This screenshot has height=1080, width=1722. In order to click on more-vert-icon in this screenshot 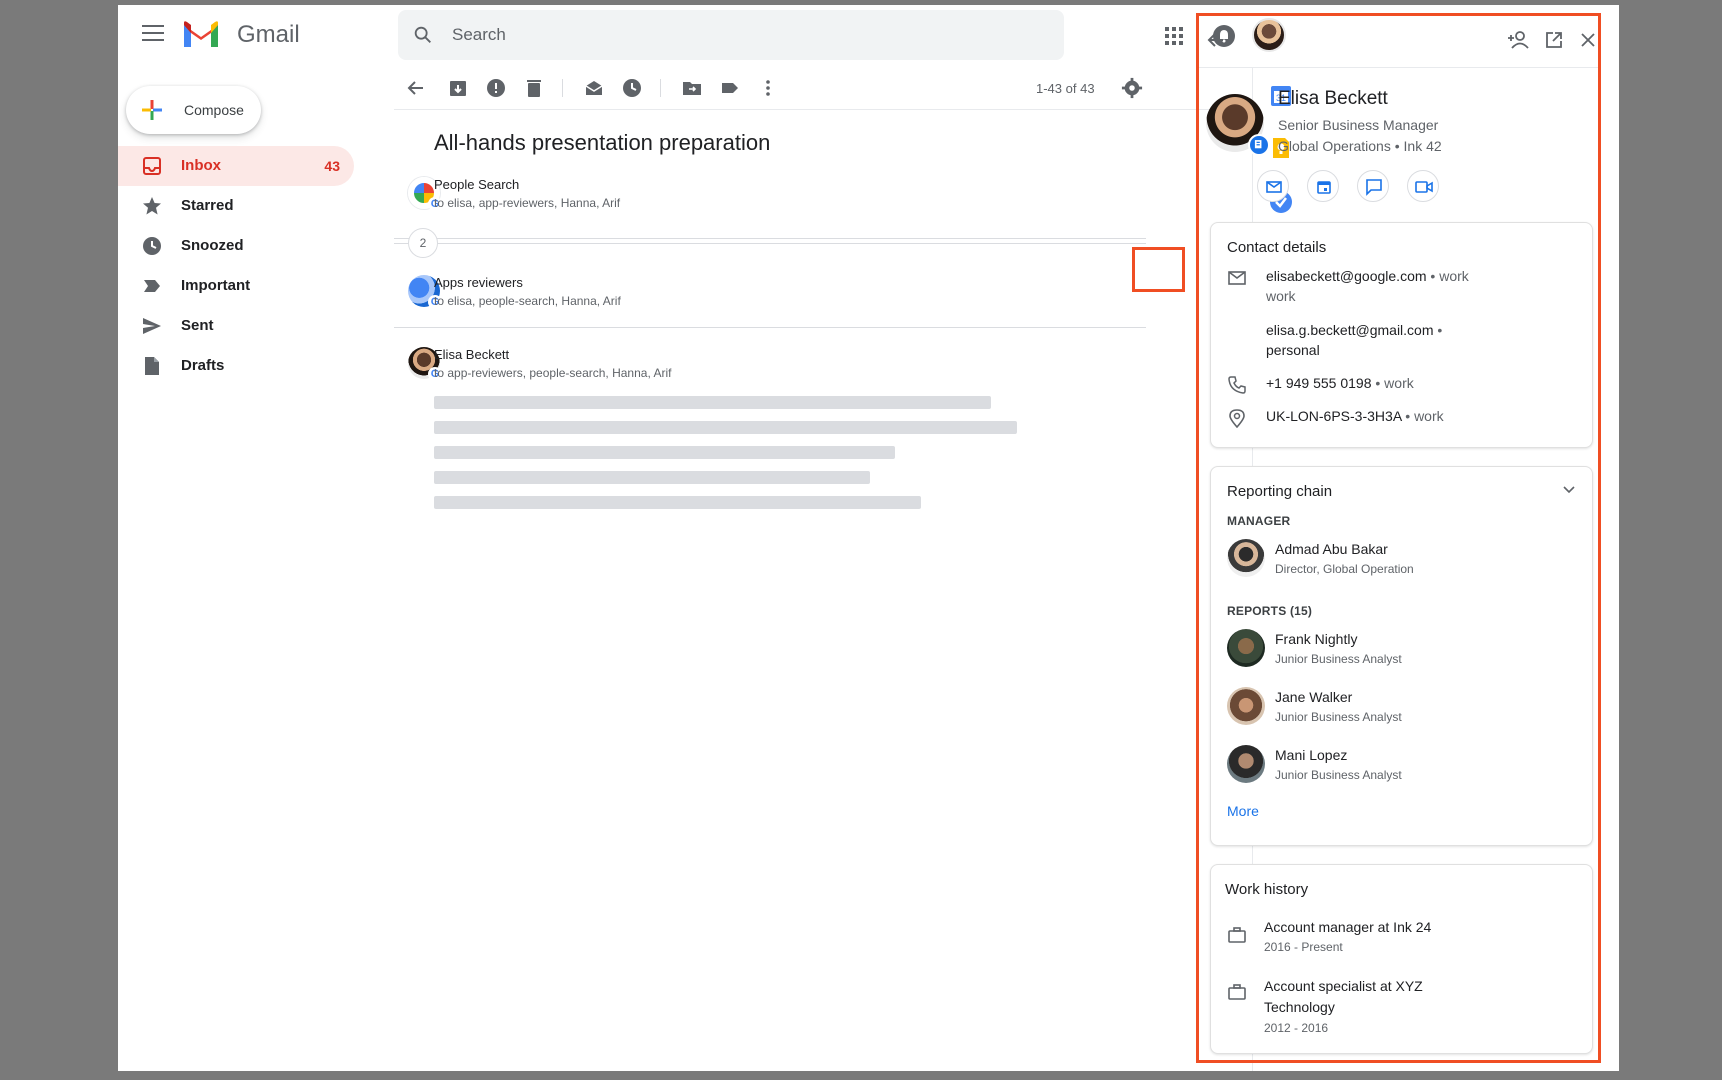, I will do `click(768, 88)`.